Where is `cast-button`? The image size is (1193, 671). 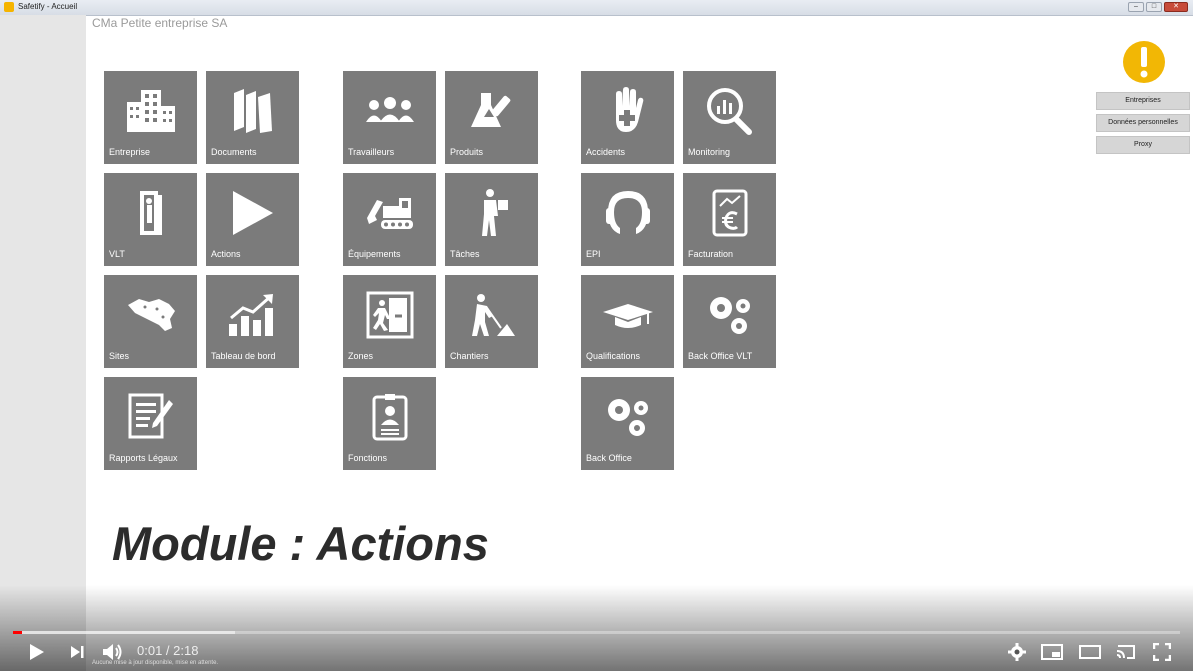 cast-button is located at coordinates (1126, 652).